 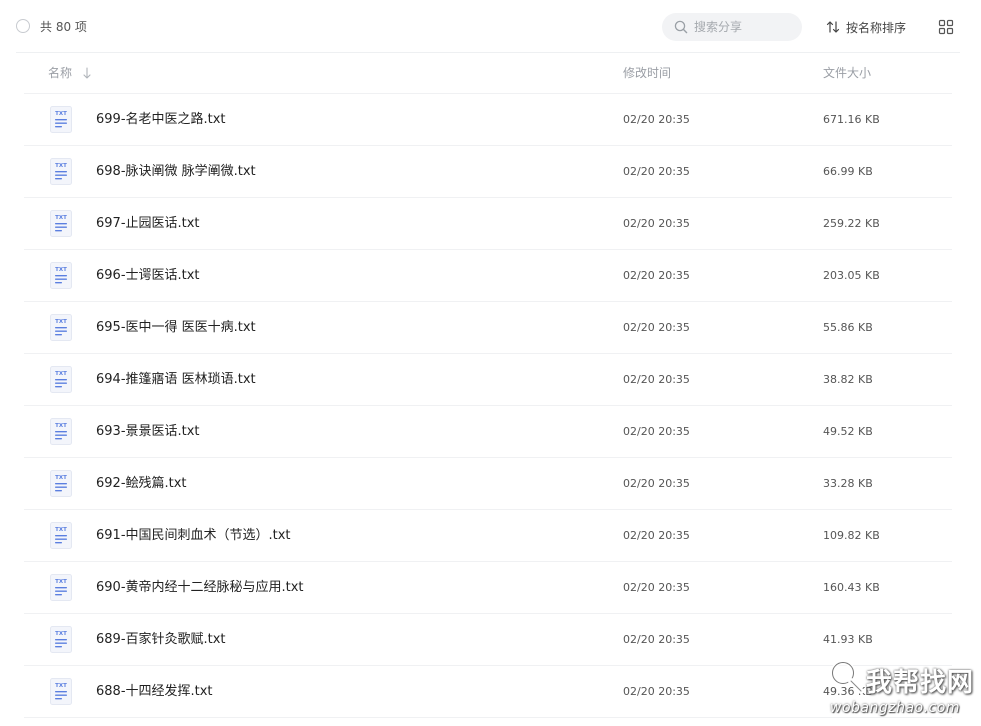 I want to click on watermark-url: wobangzhao.com, so click(x=895, y=708).